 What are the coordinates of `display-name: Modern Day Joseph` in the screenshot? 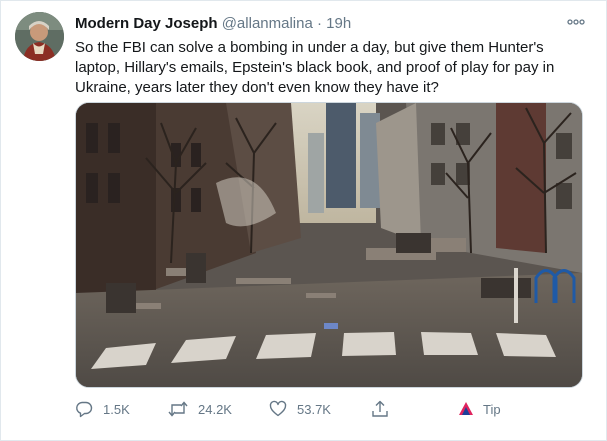 It's located at (146, 23).